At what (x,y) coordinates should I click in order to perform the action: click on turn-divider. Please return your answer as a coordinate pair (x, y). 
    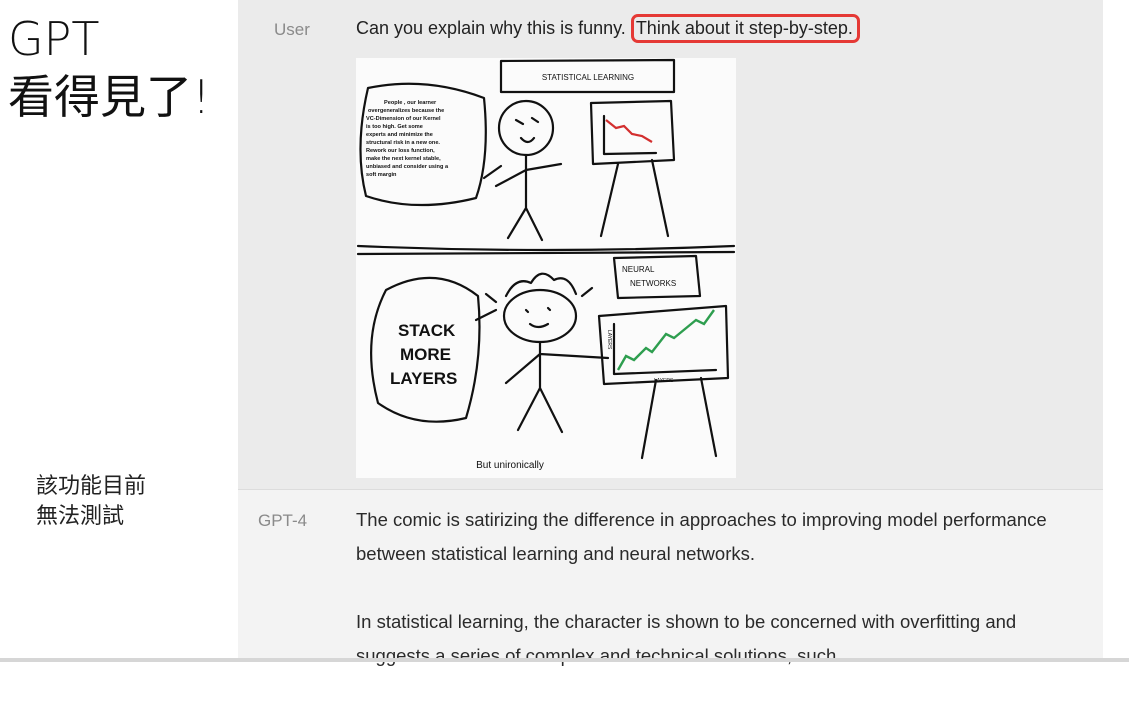
    Looking at the image, I should click on (670, 489).